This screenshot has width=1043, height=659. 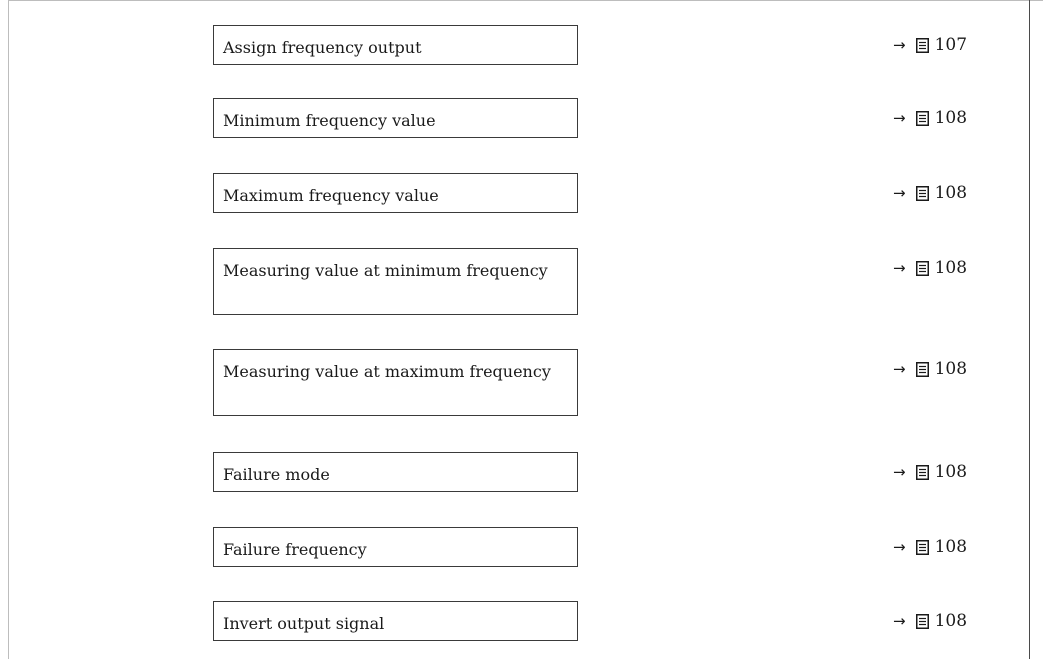 What do you see at coordinates (331, 195) in the screenshot?
I see `parameter-label: Maximum frequency value` at bounding box center [331, 195].